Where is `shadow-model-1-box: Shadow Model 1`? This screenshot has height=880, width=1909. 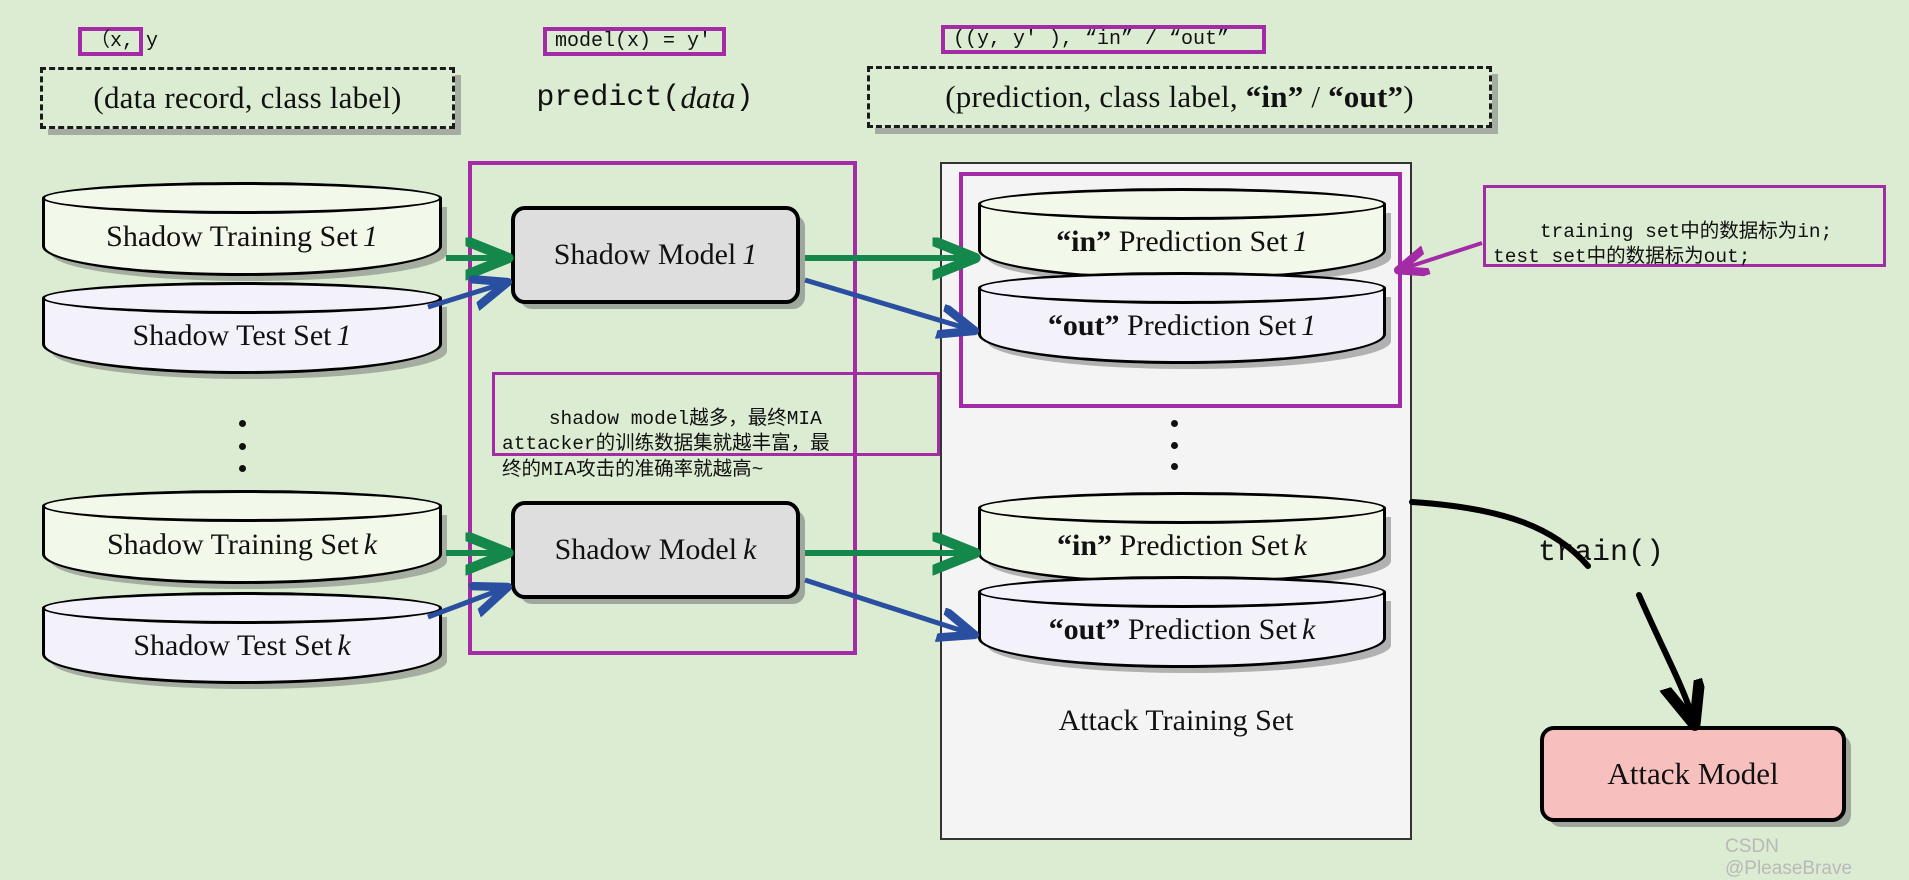 shadow-model-1-box: Shadow Model 1 is located at coordinates (655, 255).